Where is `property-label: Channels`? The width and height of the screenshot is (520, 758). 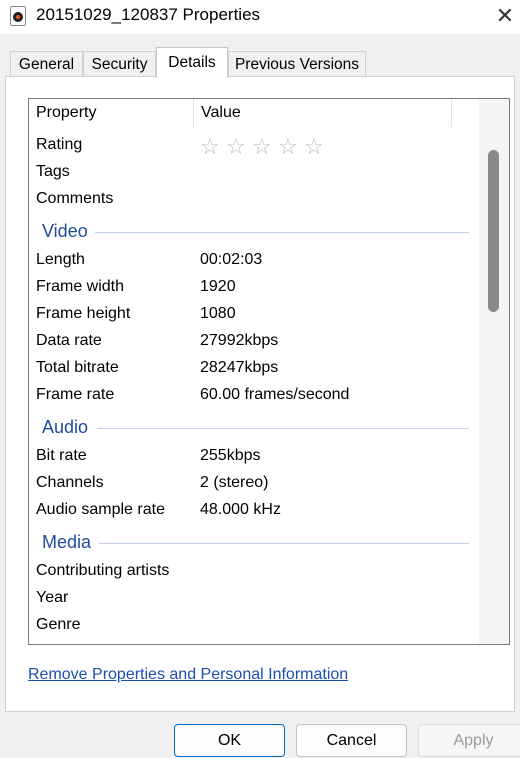
property-label: Channels is located at coordinates (70, 482).